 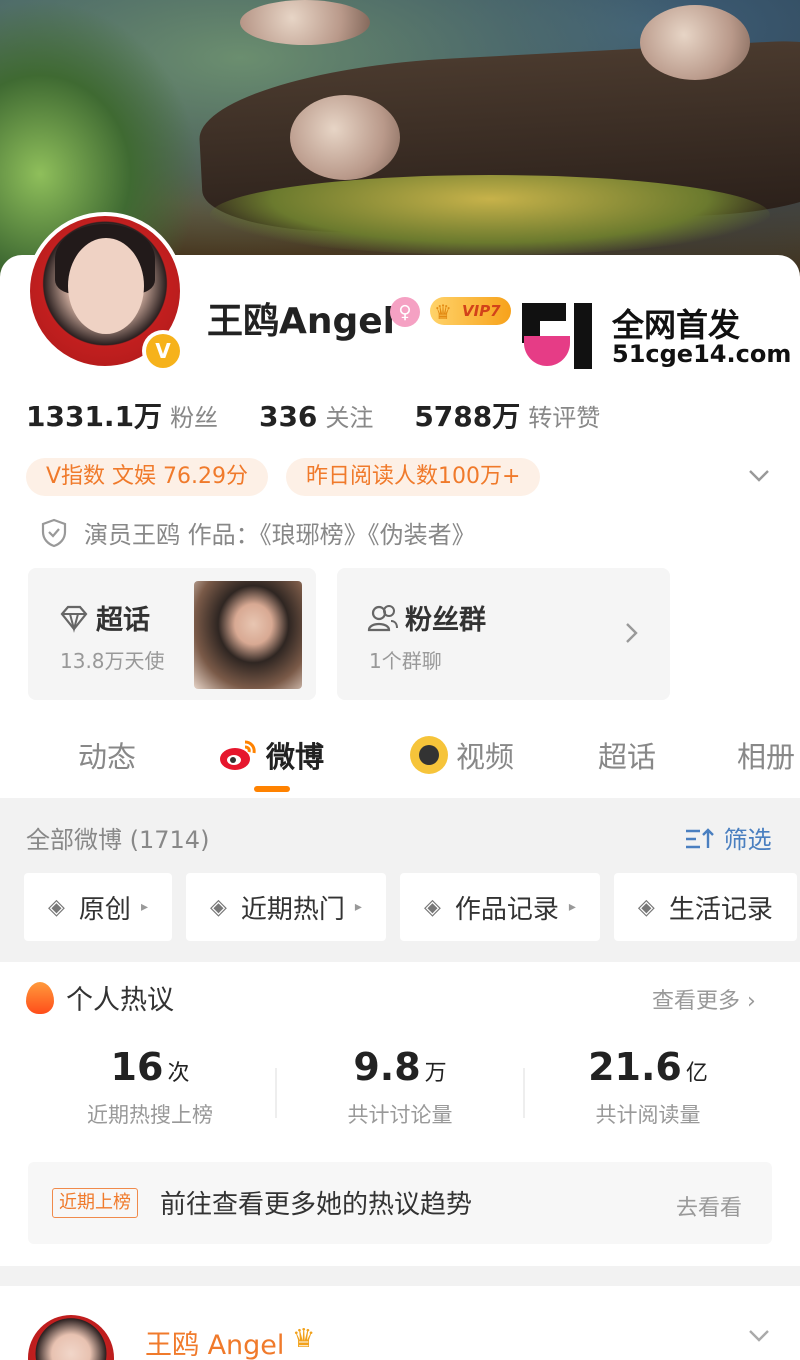 I want to click on hot-discussion-title: 个人热议, so click(x=100, y=997).